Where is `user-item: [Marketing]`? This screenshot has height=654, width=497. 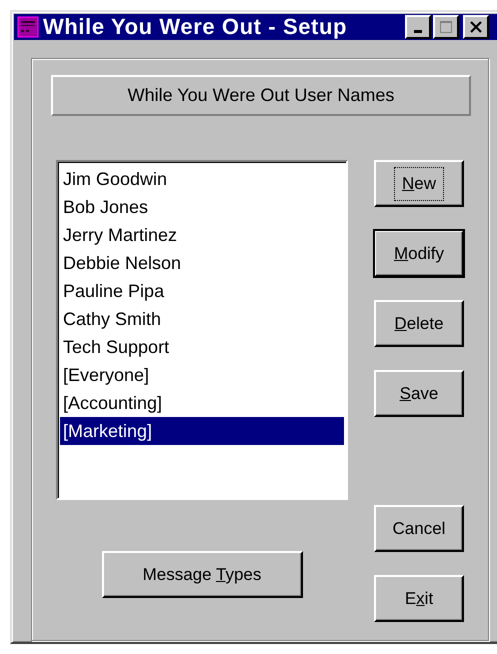
user-item: [Marketing] is located at coordinates (202, 431).